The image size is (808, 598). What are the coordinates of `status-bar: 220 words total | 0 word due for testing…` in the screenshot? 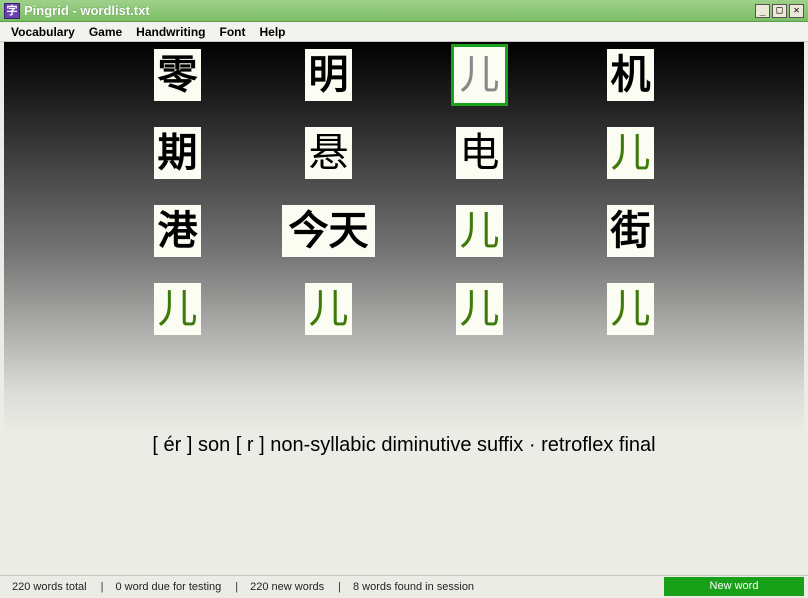 It's located at (404, 586).